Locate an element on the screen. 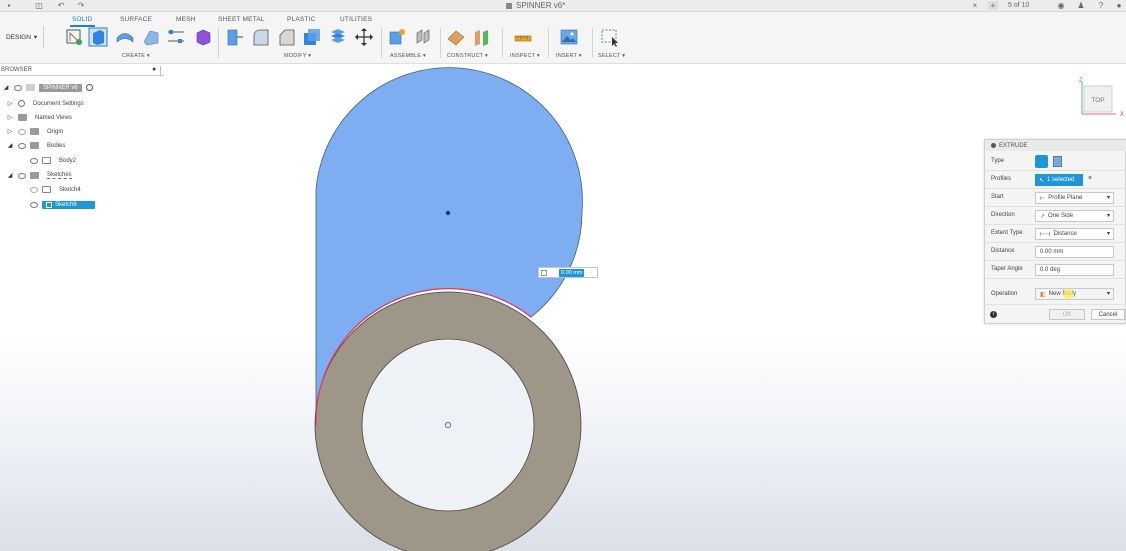 Image resolution: width=1126 pixels, height=551 pixels. document-title: SPINNER v6* is located at coordinates (535, 5).